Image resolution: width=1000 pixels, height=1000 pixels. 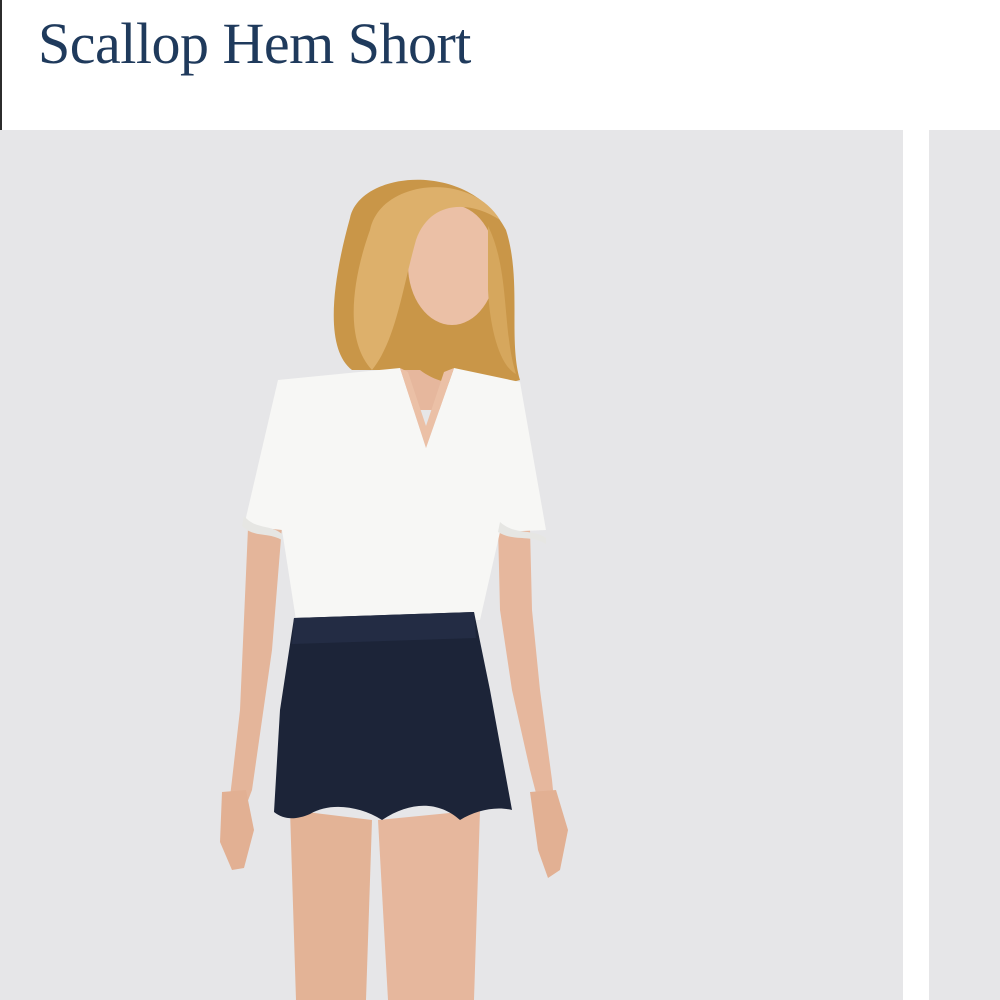 What do you see at coordinates (254, 43) in the screenshot?
I see `product-title: Scallop Hem Short` at bounding box center [254, 43].